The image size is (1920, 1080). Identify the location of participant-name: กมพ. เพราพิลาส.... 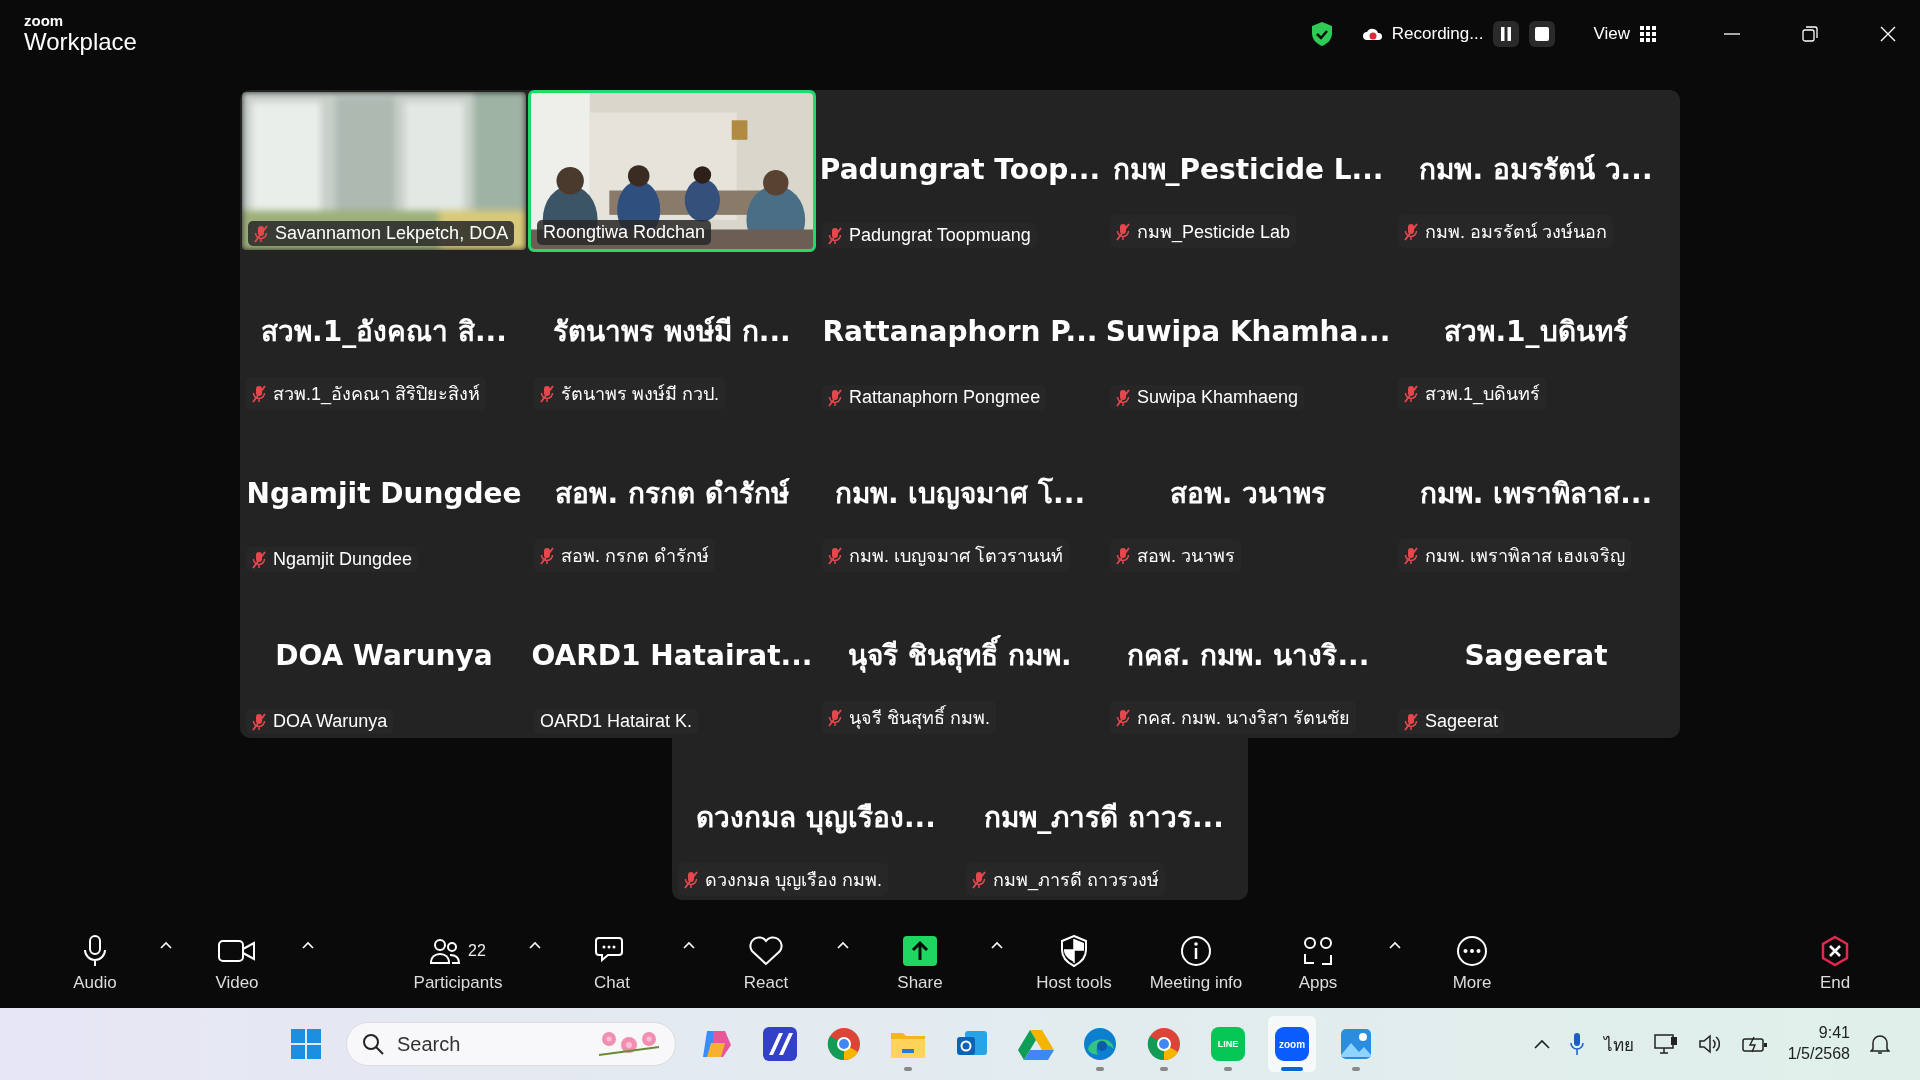
(1536, 494).